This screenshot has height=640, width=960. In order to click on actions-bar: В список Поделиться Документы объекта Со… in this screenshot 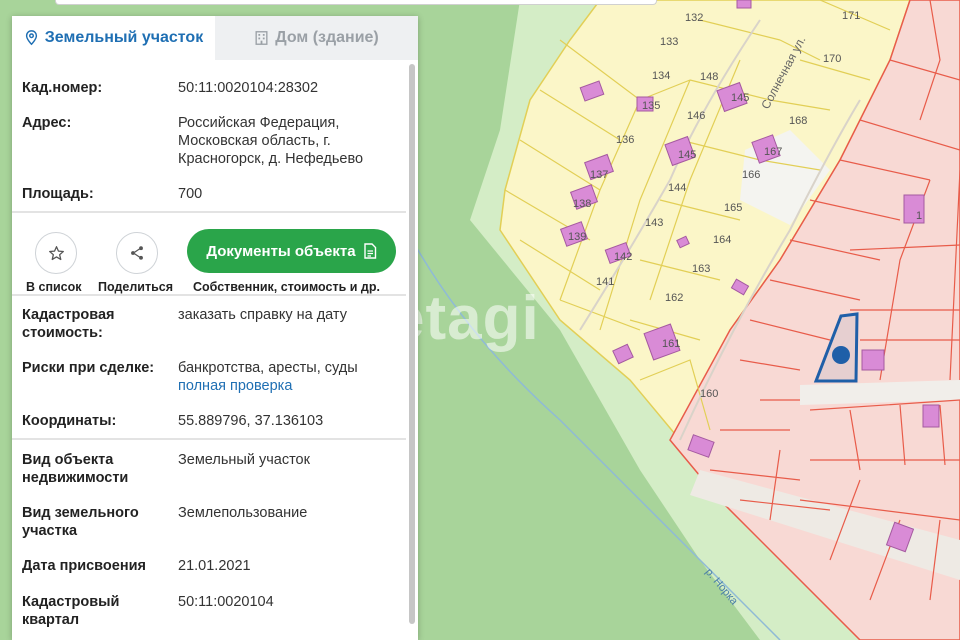, I will do `click(209, 260)`.